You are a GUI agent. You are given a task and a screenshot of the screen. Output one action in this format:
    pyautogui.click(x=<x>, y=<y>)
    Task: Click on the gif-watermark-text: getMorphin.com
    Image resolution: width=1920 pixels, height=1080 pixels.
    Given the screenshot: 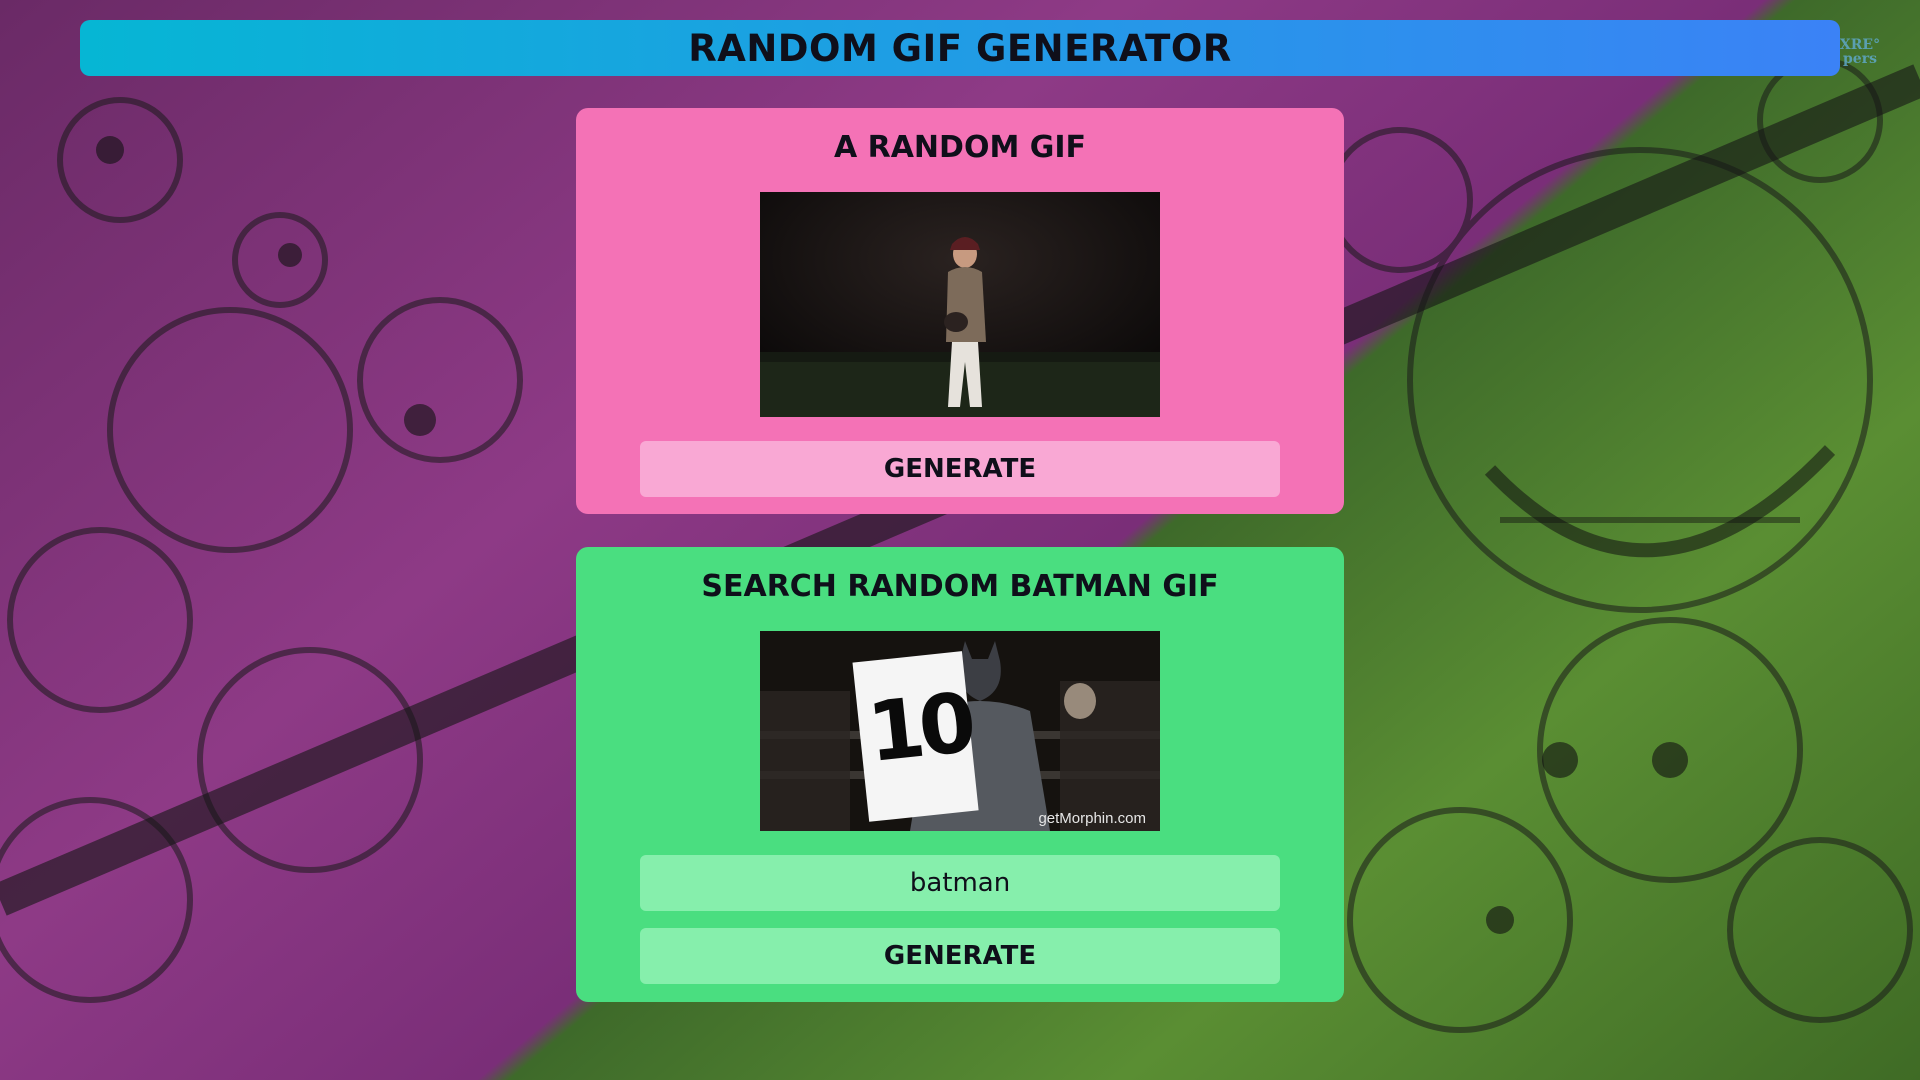 What is the action you would take?
    pyautogui.click(x=1092, y=818)
    